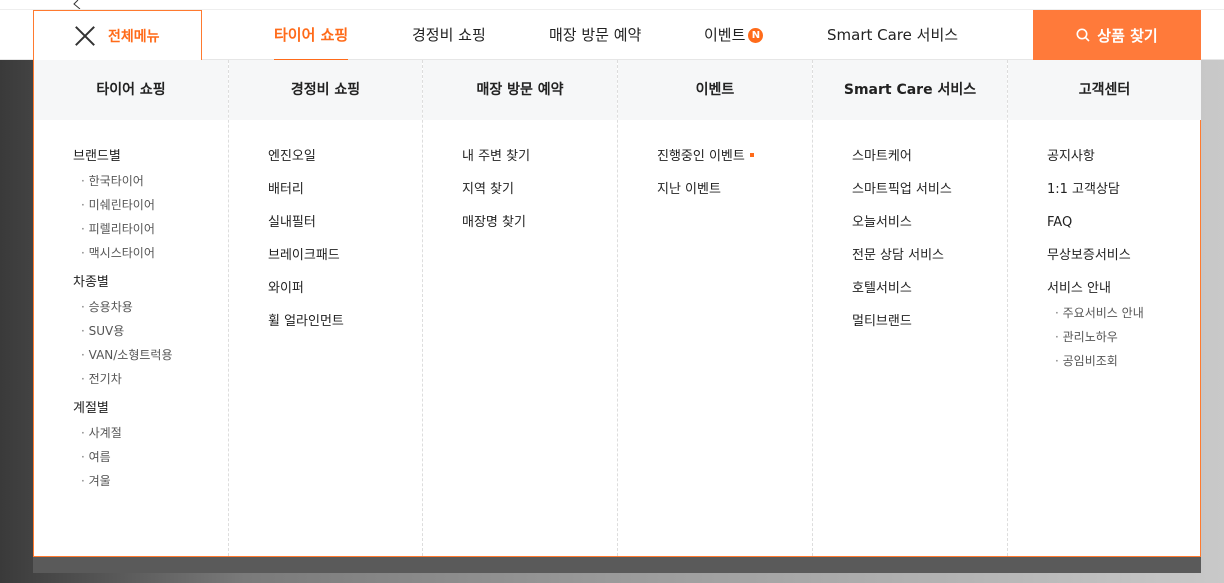 The image size is (1224, 583). Describe the element at coordinates (150, 459) in the screenshot. I see `menu-link: 여름` at that location.